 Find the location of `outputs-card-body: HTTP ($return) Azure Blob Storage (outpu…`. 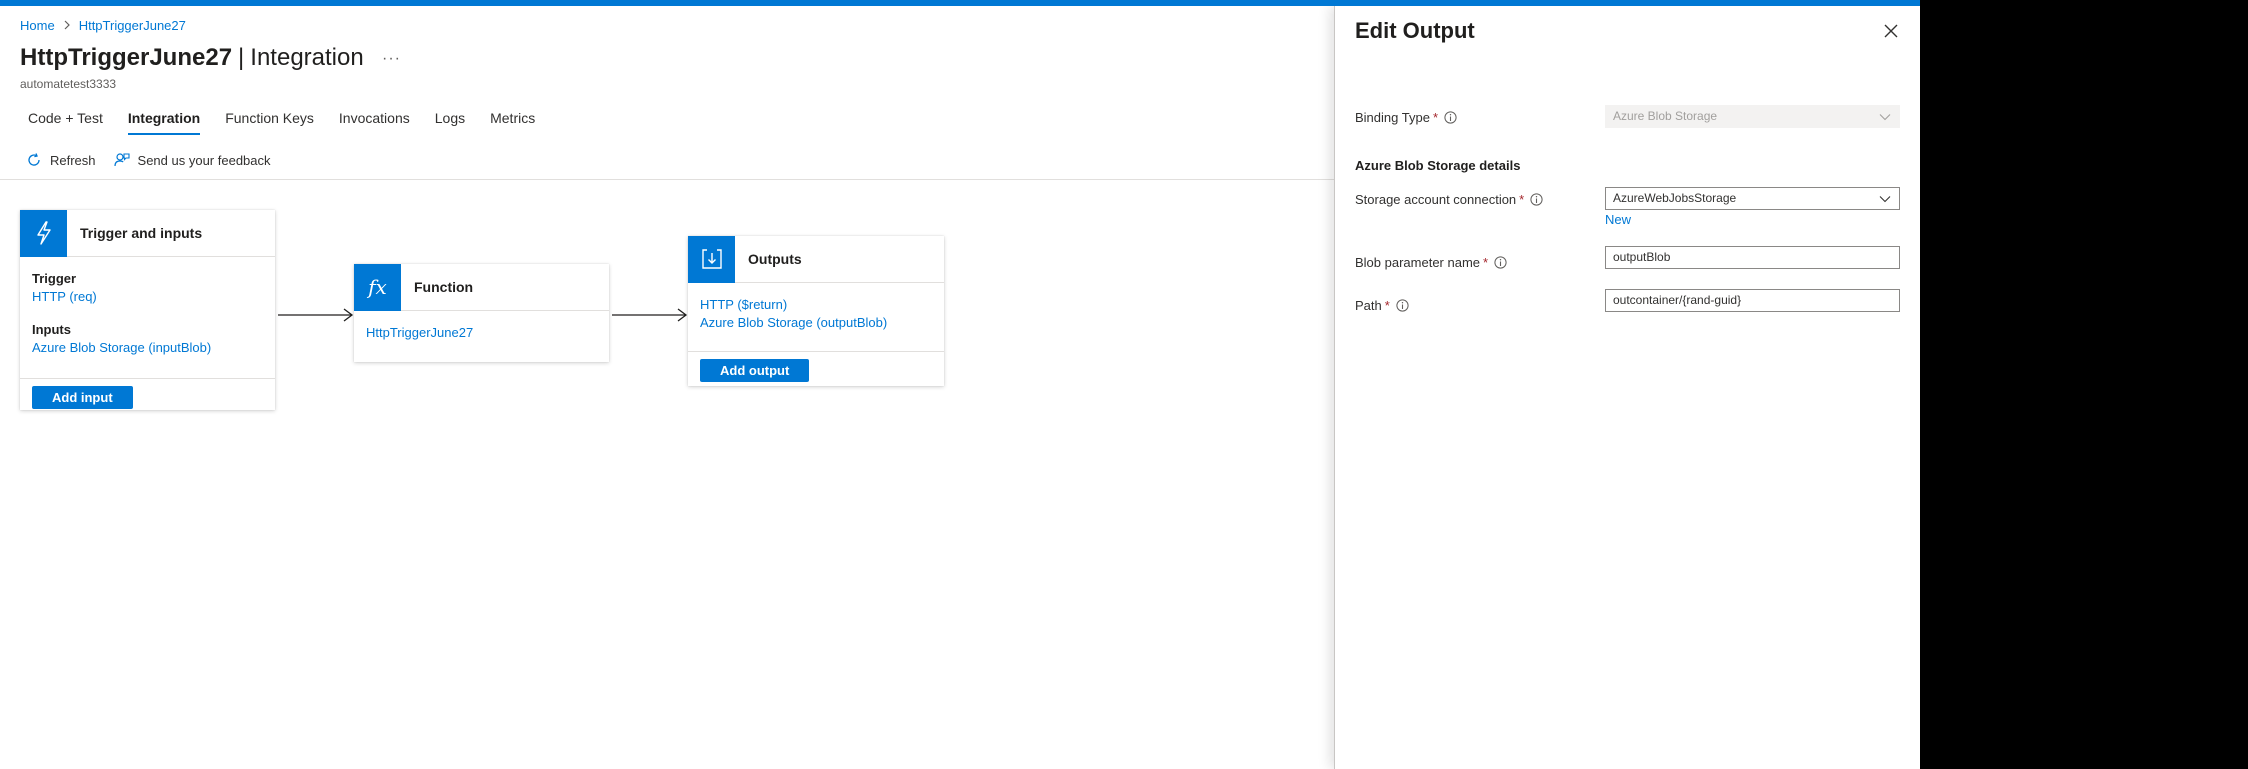

outputs-card-body: HTTP ($return) Azure Blob Storage (outpu… is located at coordinates (816, 317).